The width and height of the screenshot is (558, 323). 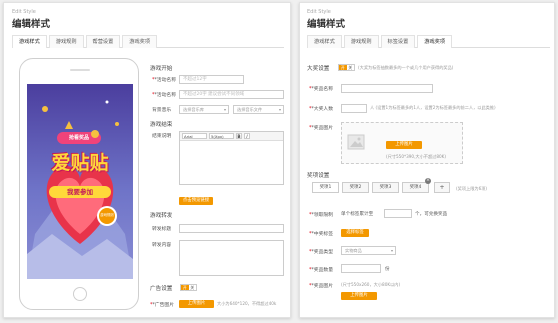 I want to click on label-activity-name: **活动名称, so click(x=164, y=80).